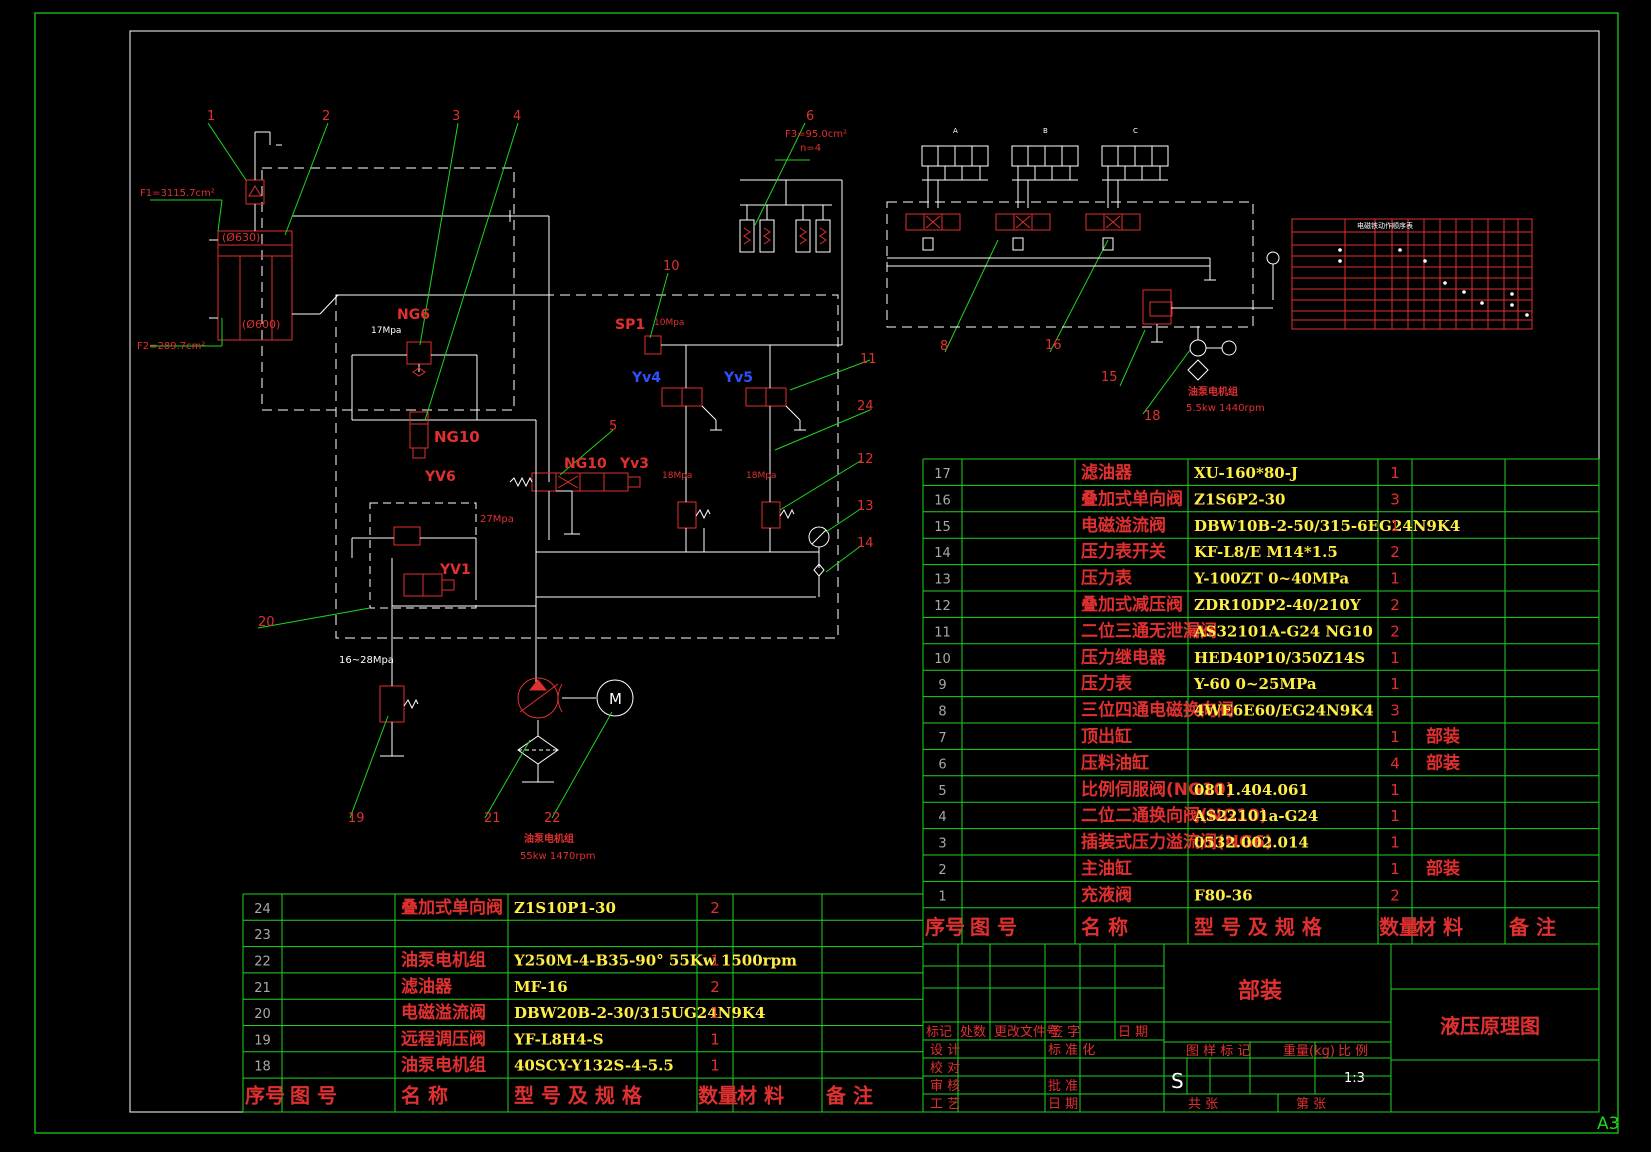  What do you see at coordinates (761, 476) in the screenshot?
I see `p18b-label: 18Mpa` at bounding box center [761, 476].